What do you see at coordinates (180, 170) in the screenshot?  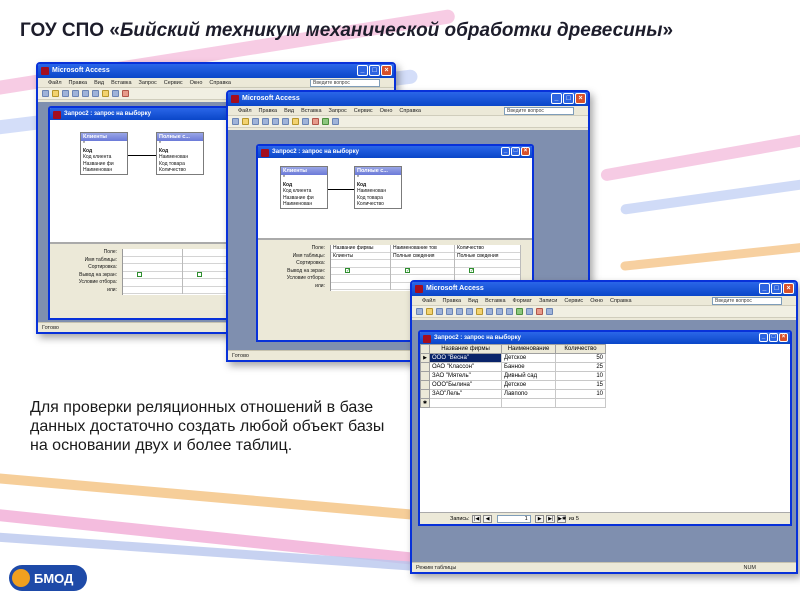 I see `table-field: Количество` at bounding box center [180, 170].